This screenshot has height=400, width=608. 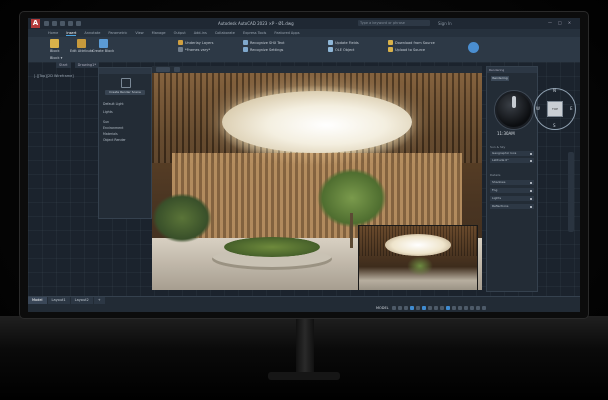 I want to click on property-row: Fog, so click(x=512, y=190).